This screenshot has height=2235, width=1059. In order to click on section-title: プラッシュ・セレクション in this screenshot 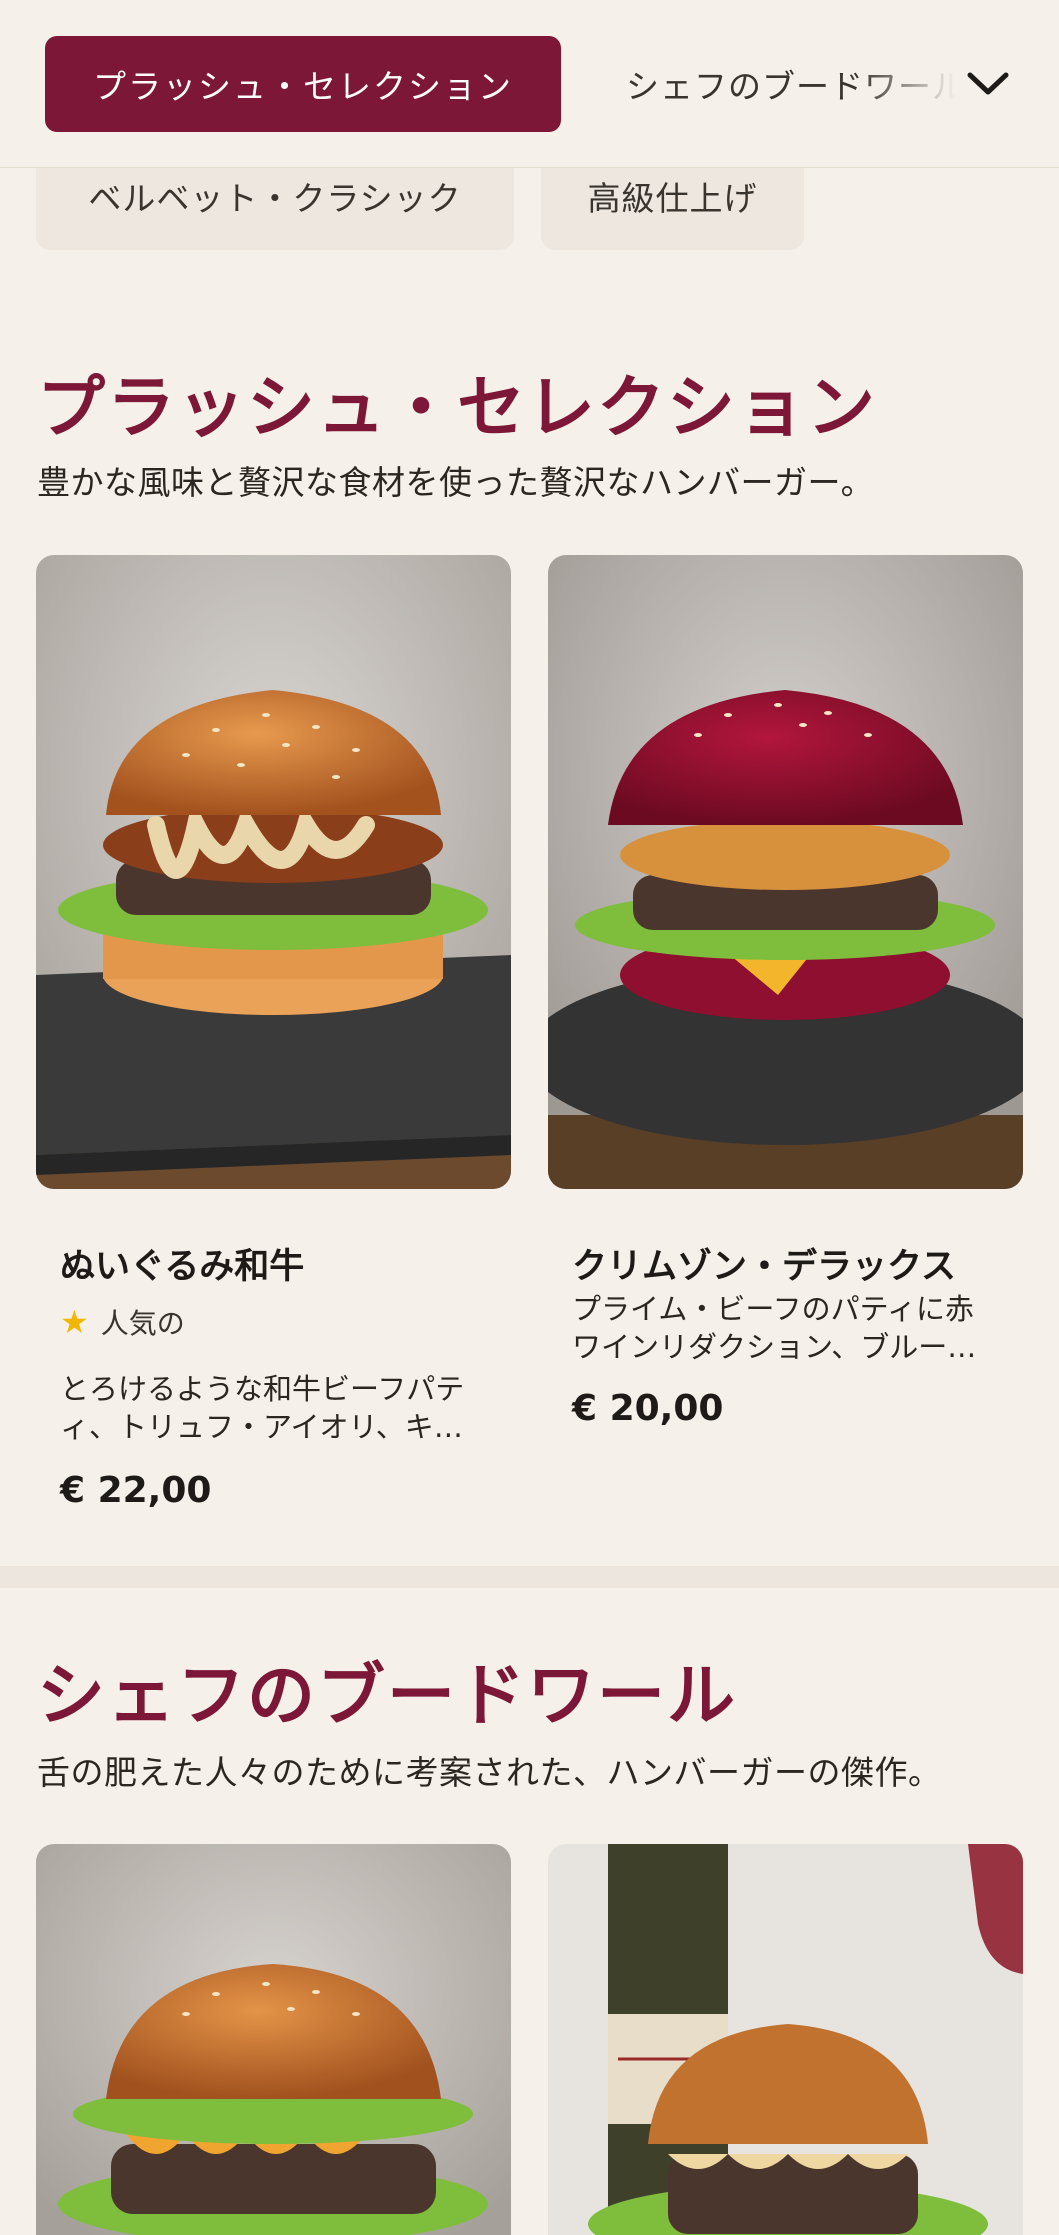, I will do `click(457, 408)`.